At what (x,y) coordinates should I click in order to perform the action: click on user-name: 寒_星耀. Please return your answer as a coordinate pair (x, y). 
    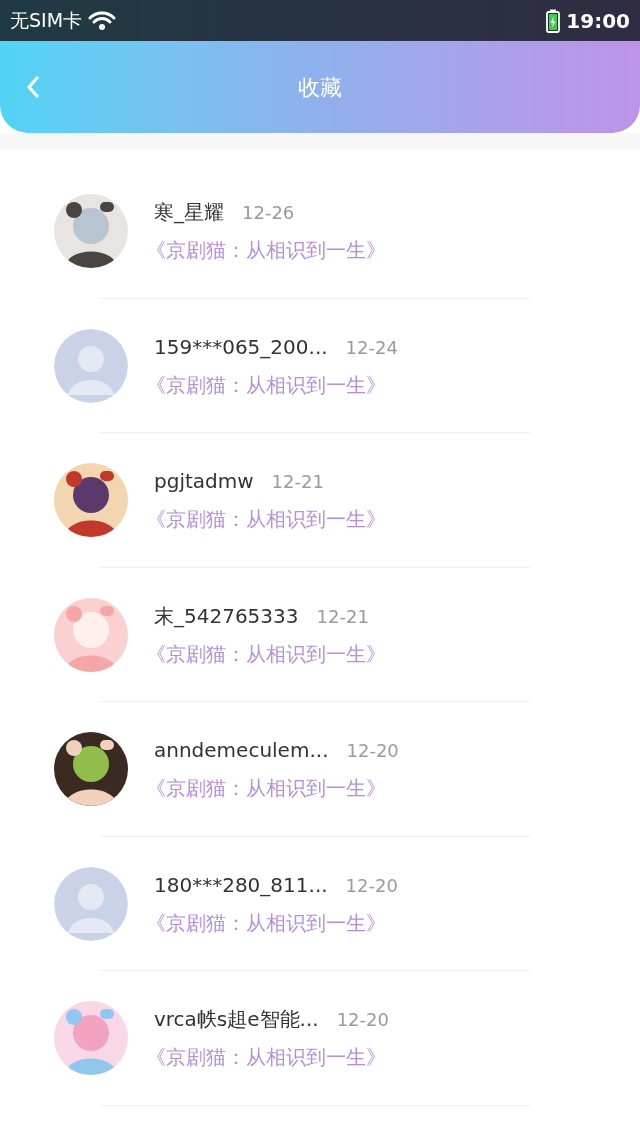
    Looking at the image, I should click on (189, 213).